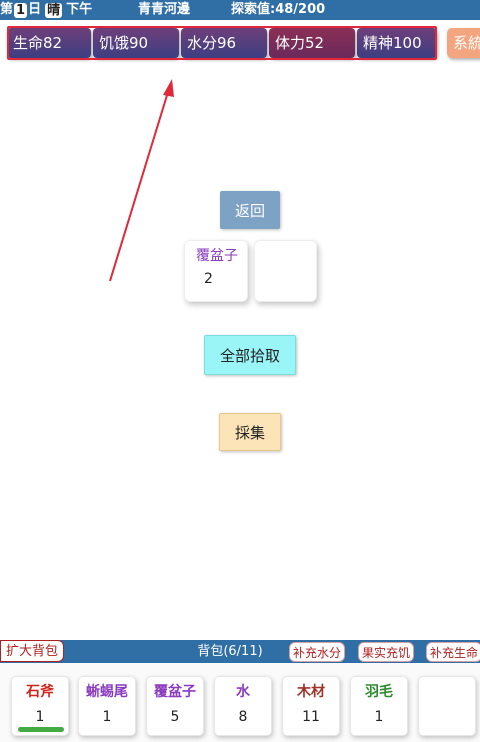  I want to click on loot-item-count: 2, so click(208, 279).